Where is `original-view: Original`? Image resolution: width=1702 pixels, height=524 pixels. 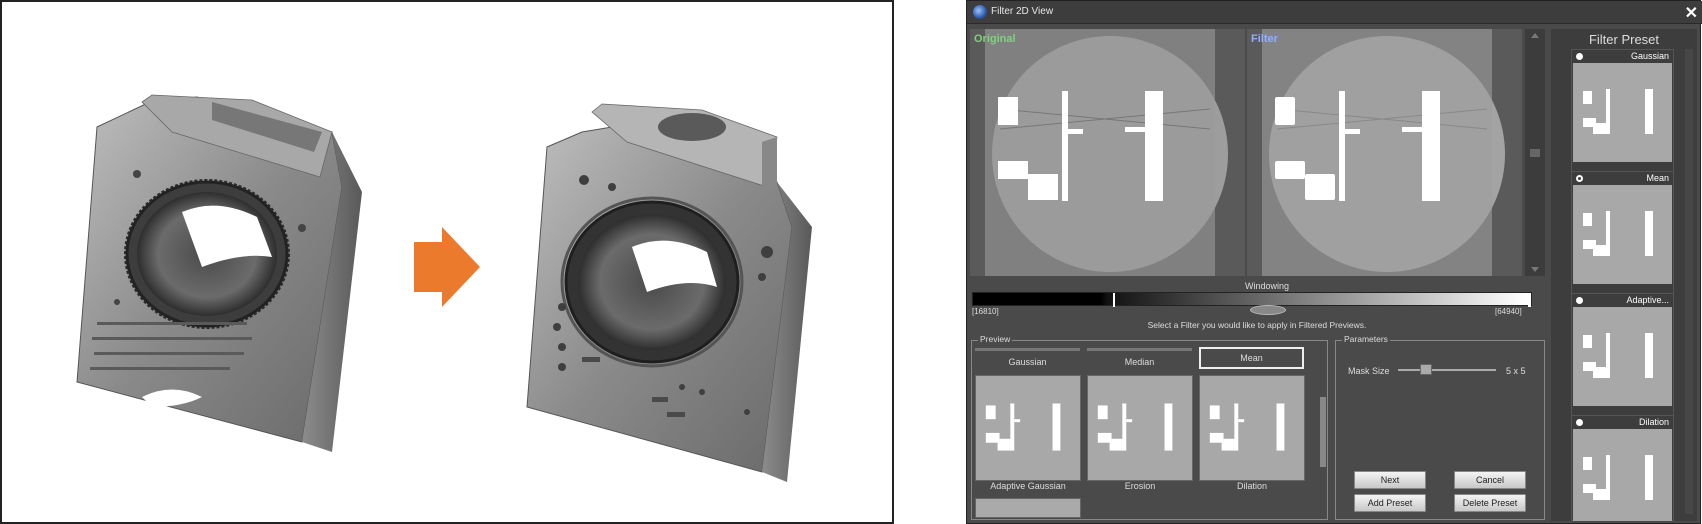
original-view: Original is located at coordinates (1107, 152).